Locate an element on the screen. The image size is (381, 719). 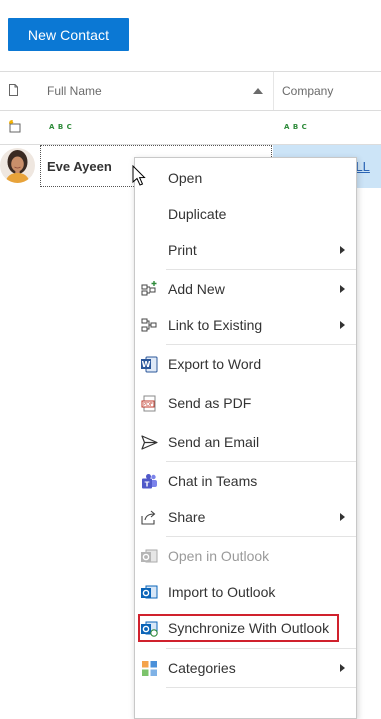
column-header-full-name: Full Name is located at coordinates (74, 91).